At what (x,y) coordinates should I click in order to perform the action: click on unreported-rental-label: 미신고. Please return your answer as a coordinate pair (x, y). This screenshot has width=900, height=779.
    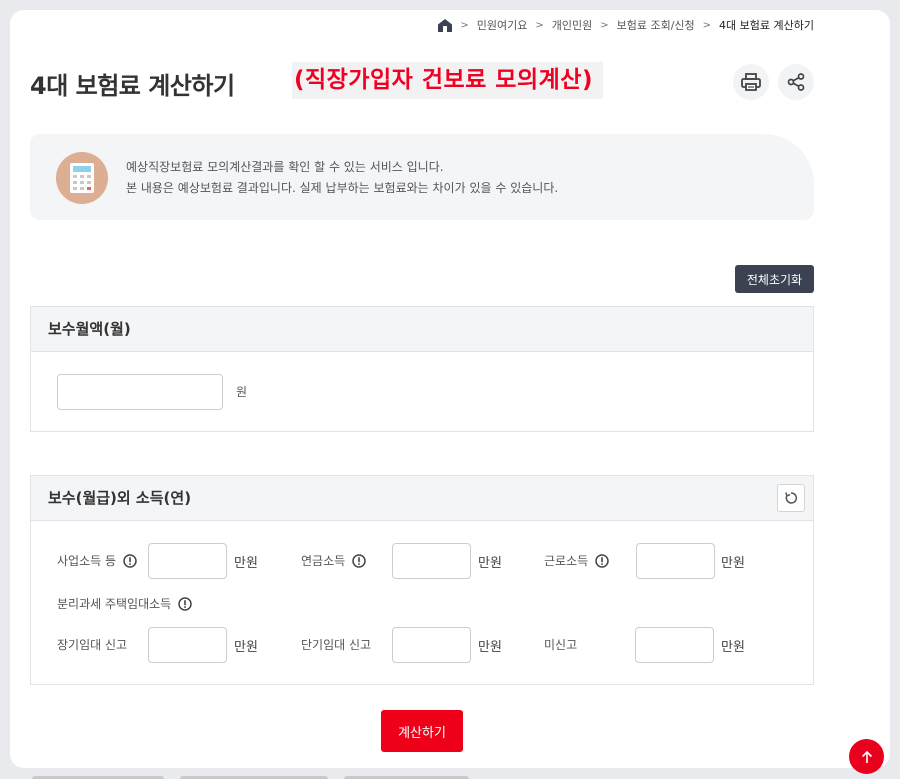
    Looking at the image, I should click on (561, 645).